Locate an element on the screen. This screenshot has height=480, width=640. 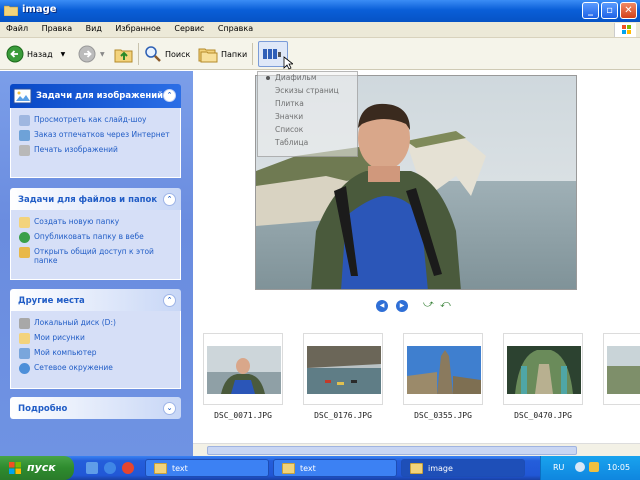
task-label: text is located at coordinates (308, 468).